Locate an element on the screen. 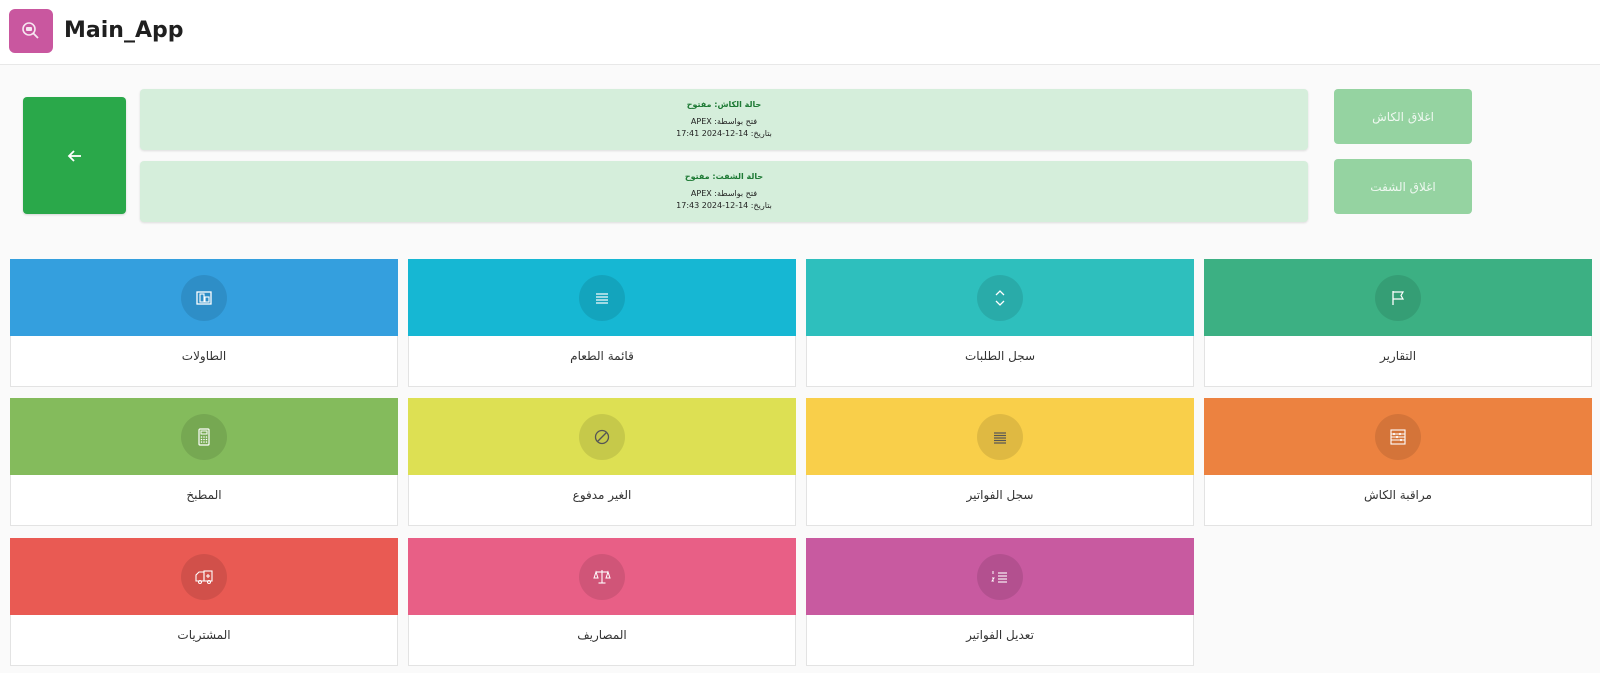 The width and height of the screenshot is (1600, 673). tile-label: الطاولات is located at coordinates (204, 356).